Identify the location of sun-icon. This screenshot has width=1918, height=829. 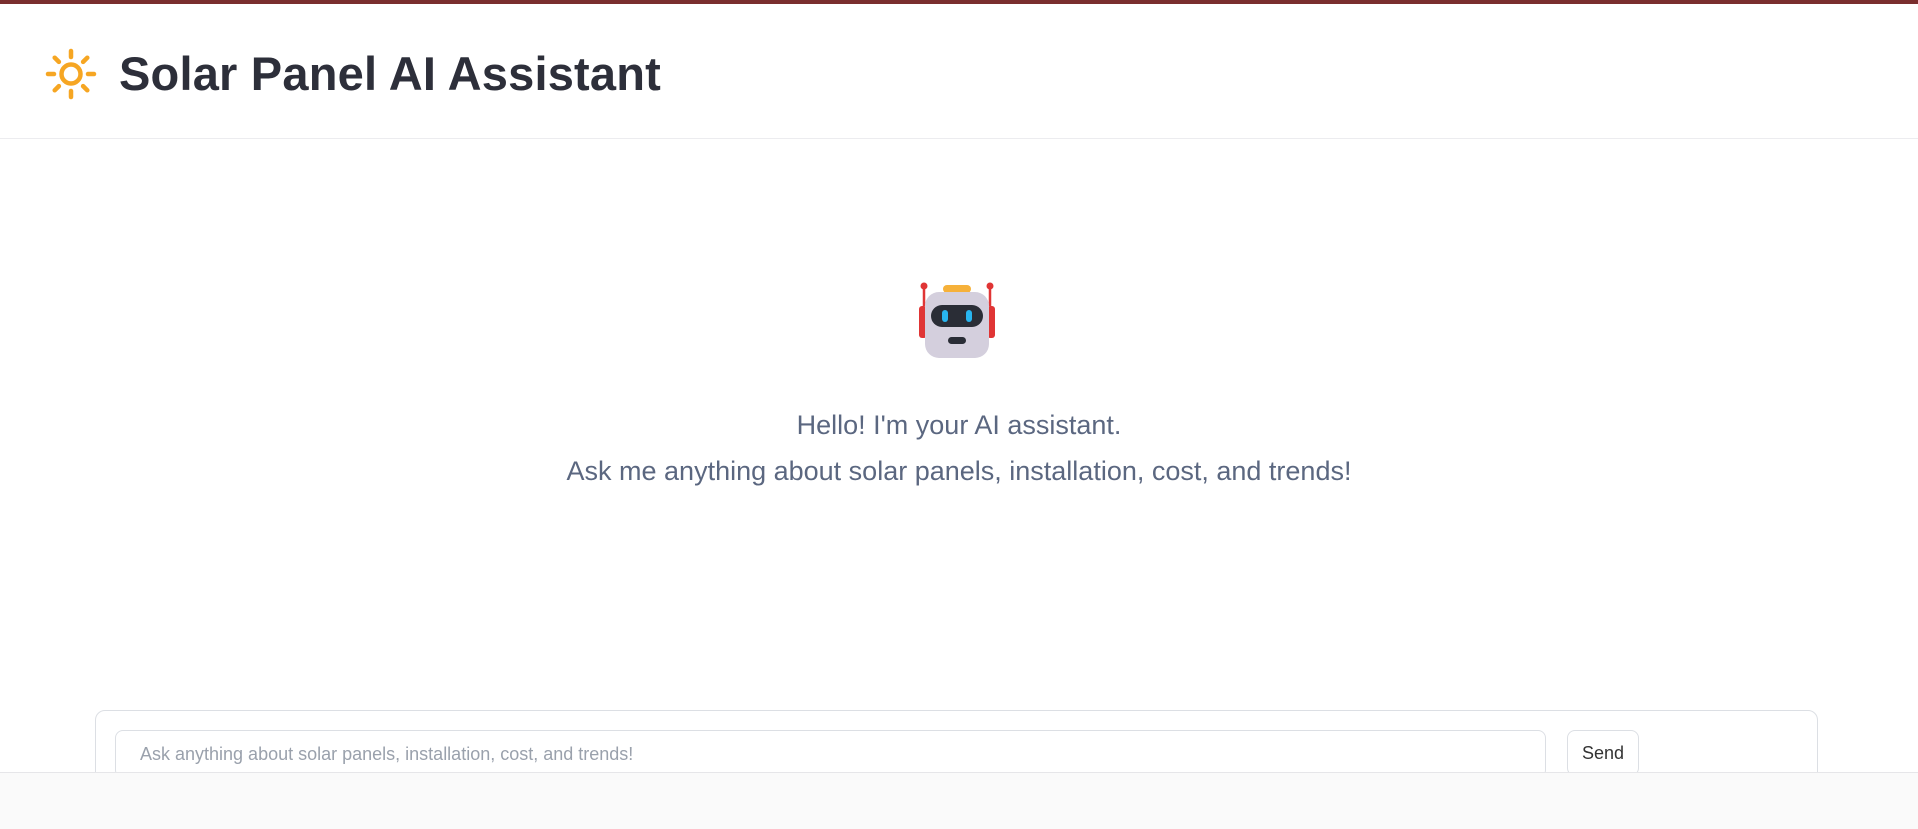
(71, 74).